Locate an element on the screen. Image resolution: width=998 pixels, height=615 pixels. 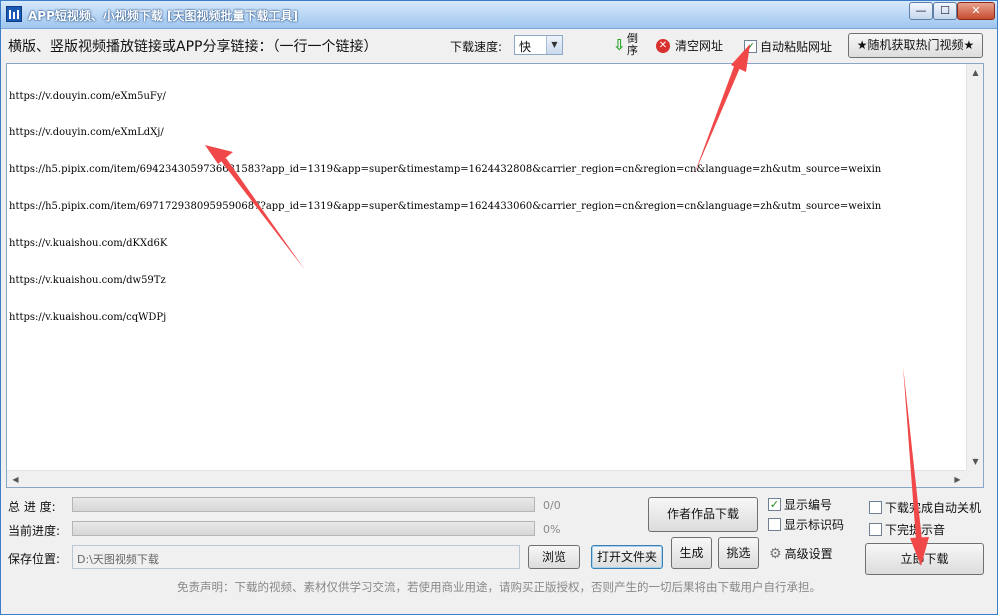
browse-button: 浏览 is located at coordinates (554, 557).